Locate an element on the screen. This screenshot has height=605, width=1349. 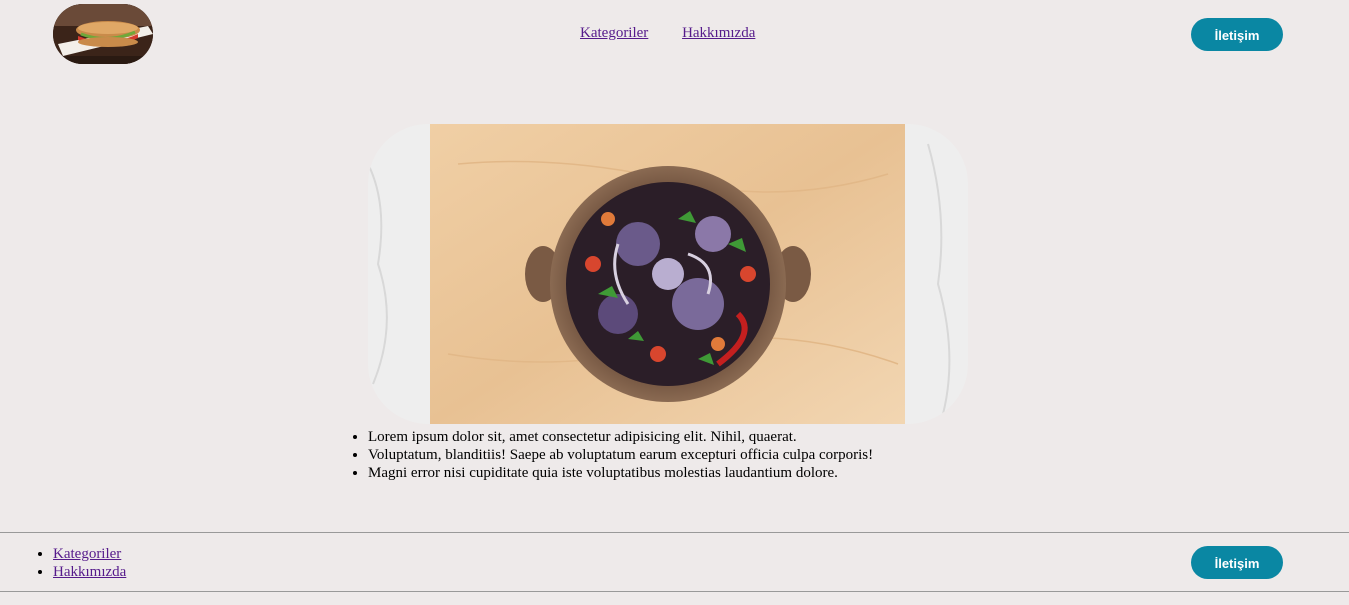
footer-contact-button: İletişim is located at coordinates (1237, 562).